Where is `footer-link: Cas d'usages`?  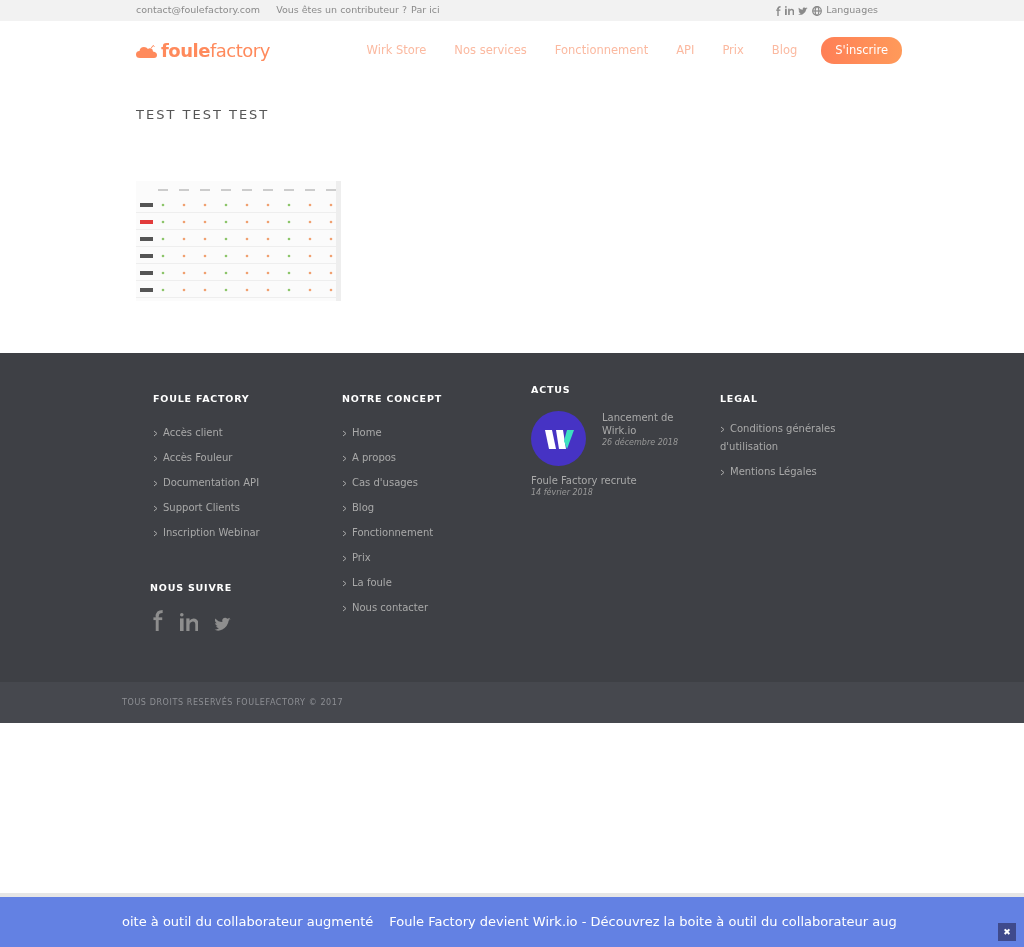
footer-link: Cas d'usages is located at coordinates (436, 483).